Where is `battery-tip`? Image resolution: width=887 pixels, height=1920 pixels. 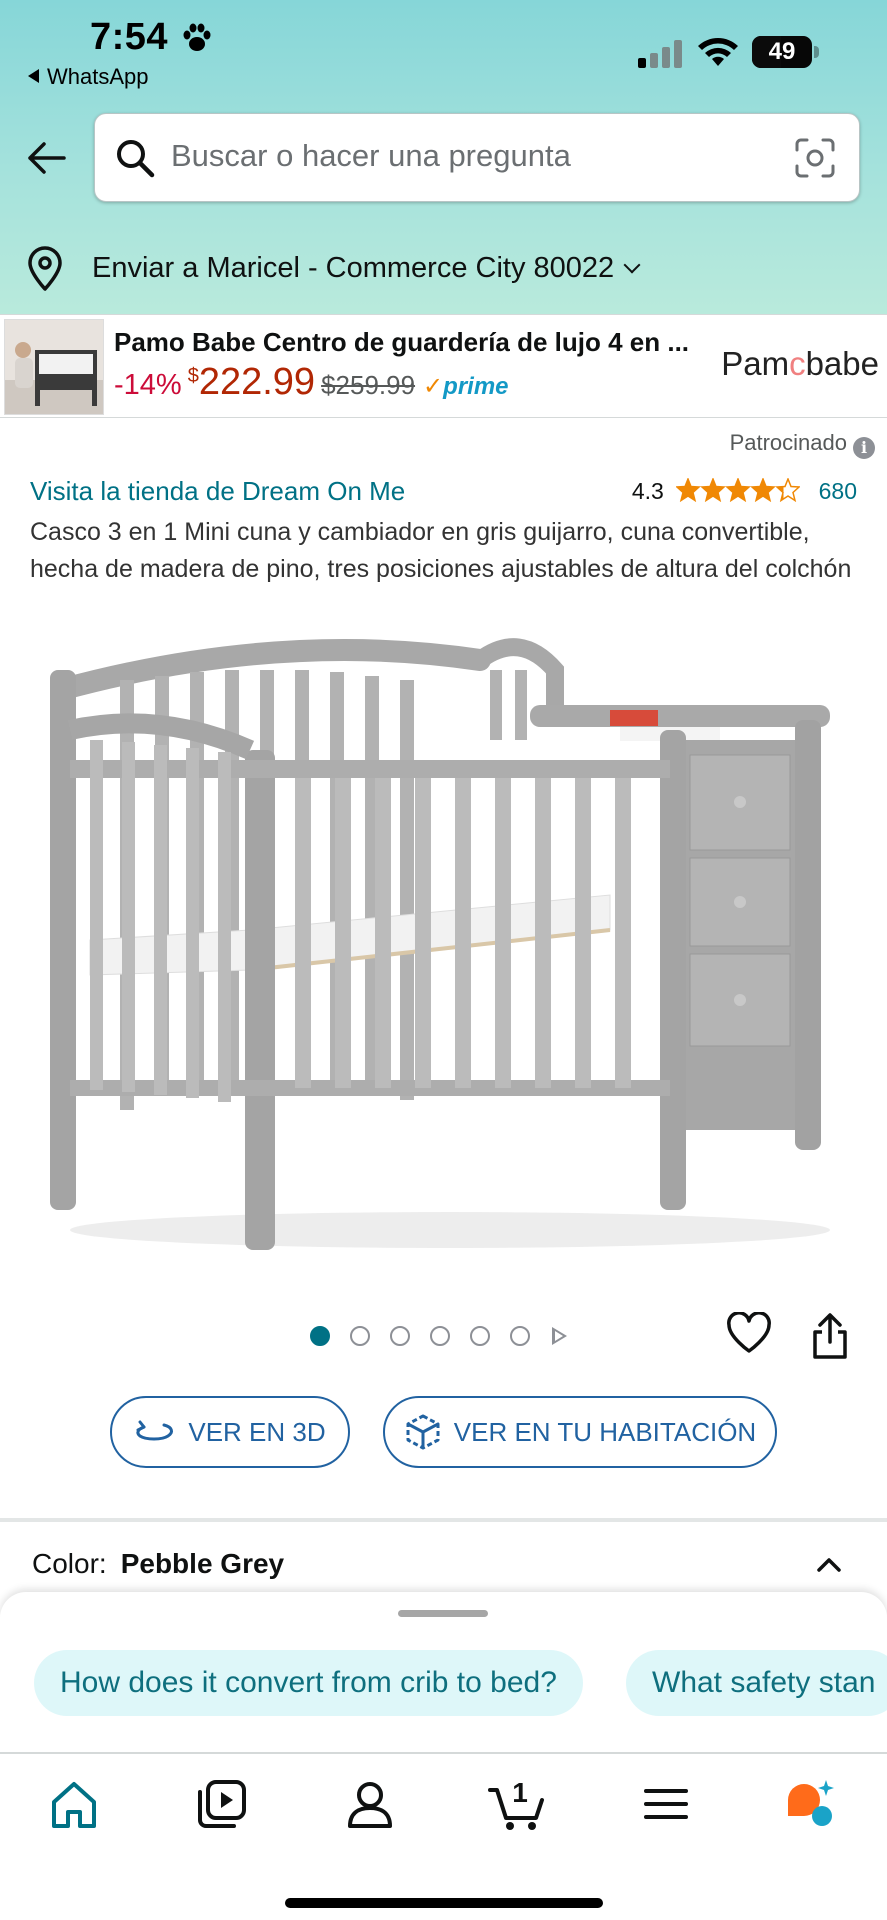 battery-tip is located at coordinates (816, 52).